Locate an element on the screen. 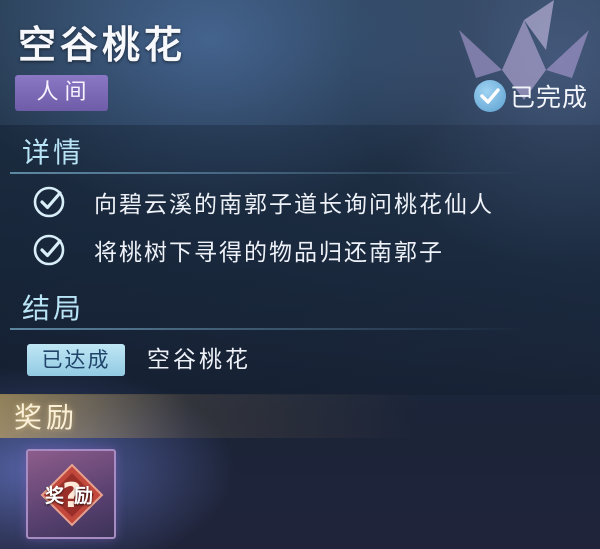 The width and height of the screenshot is (600, 549). reward-item-slot: ? 奖励 is located at coordinates (71, 494).